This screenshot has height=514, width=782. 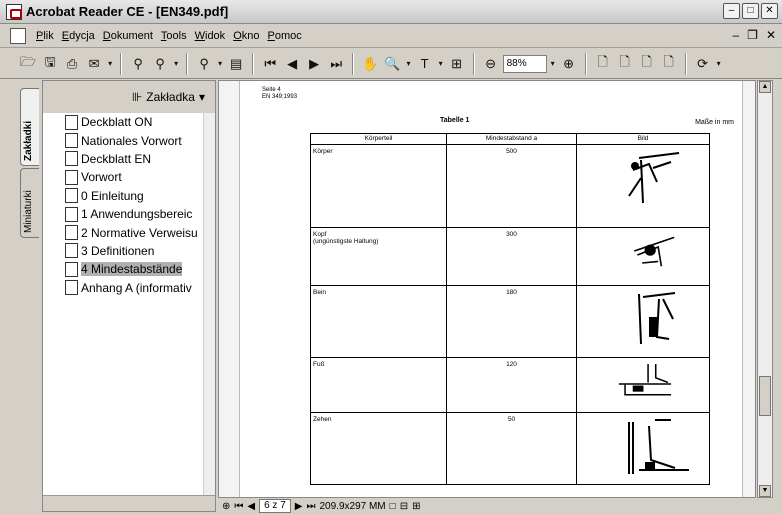 What do you see at coordinates (123, 251) in the screenshot?
I see `bookmark-item: 3 Definitionen` at bounding box center [123, 251].